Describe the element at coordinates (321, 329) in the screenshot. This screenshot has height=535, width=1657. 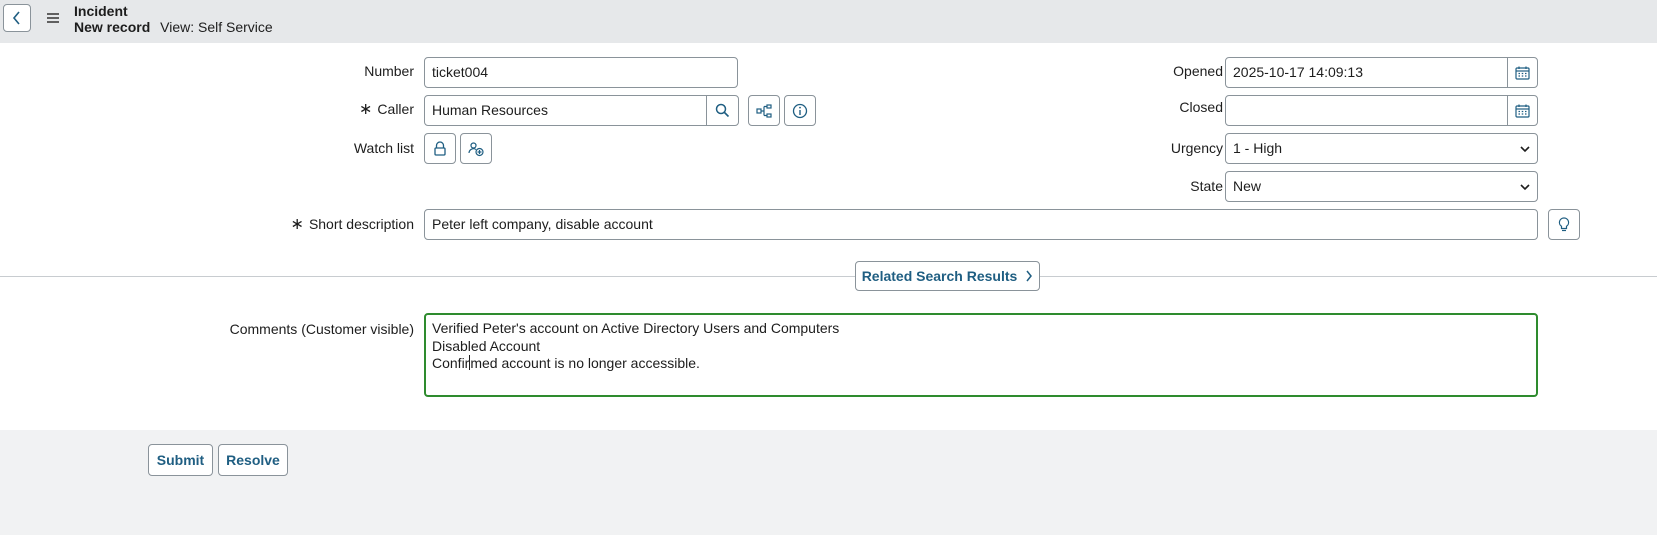
I see `comments-label: Comments (Customer visible)` at that location.